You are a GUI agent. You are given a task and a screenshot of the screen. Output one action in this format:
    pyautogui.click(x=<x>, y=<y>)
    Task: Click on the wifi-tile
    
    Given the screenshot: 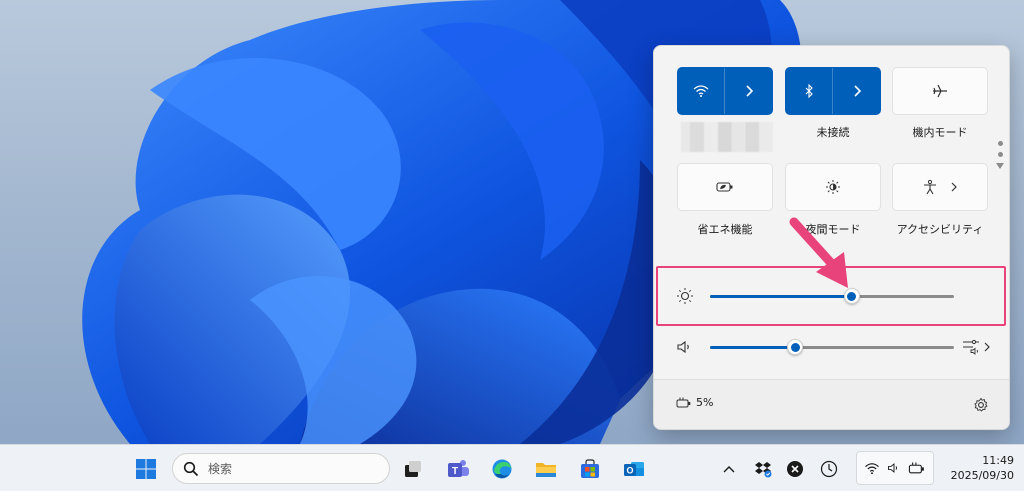 What is the action you would take?
    pyautogui.click(x=725, y=91)
    